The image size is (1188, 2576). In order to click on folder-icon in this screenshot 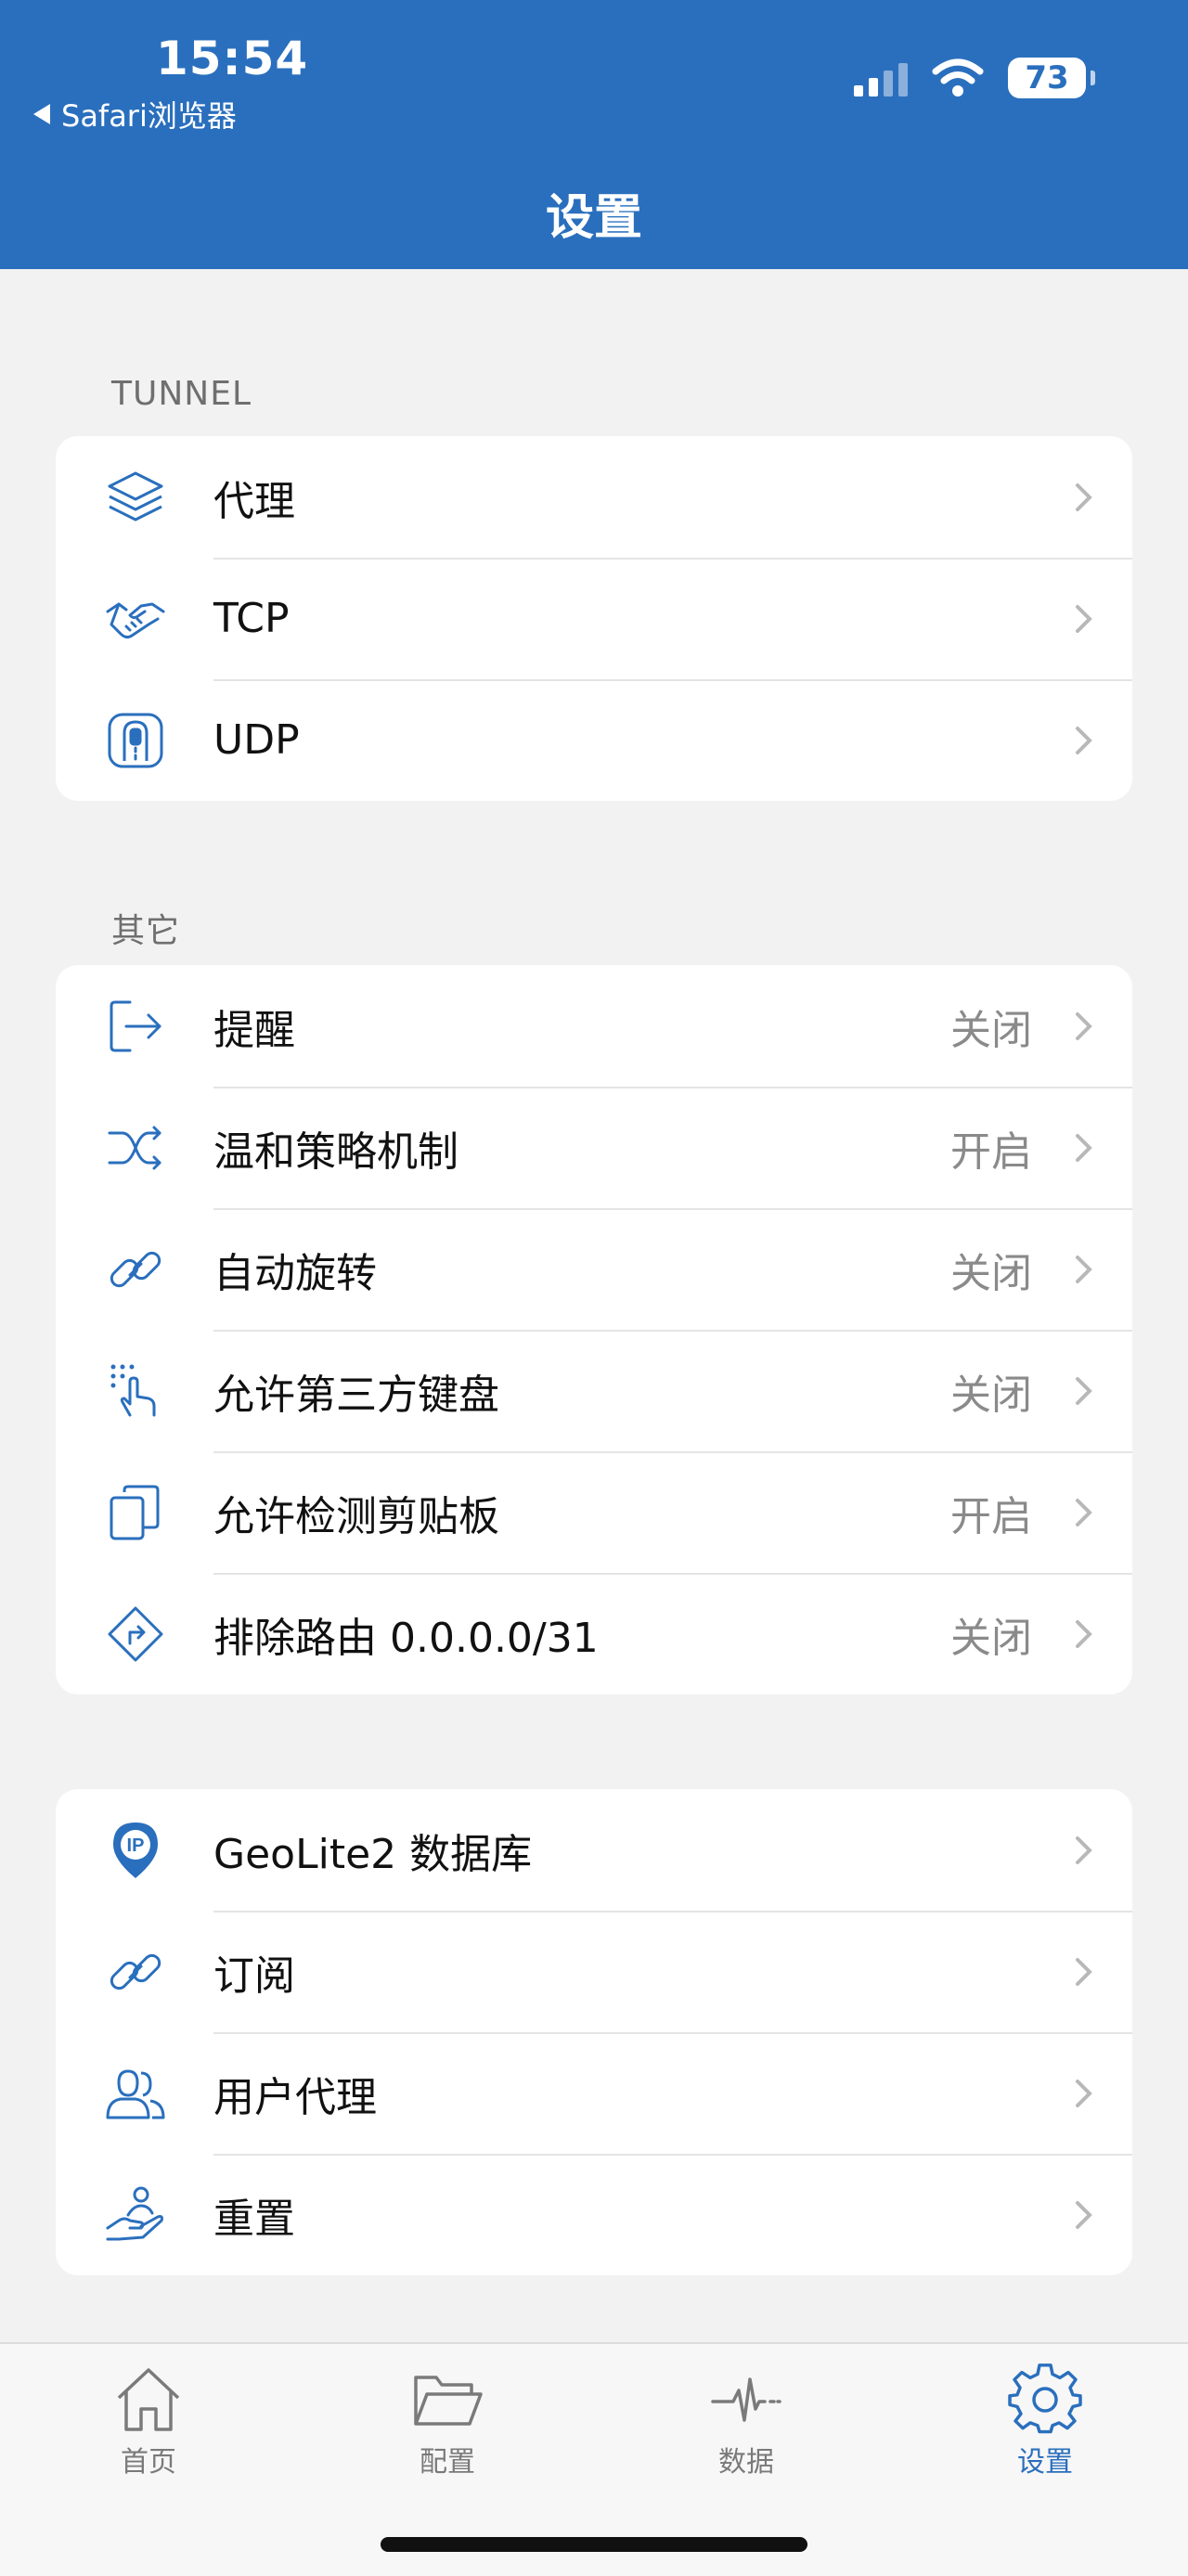, I will do `click(448, 2401)`.